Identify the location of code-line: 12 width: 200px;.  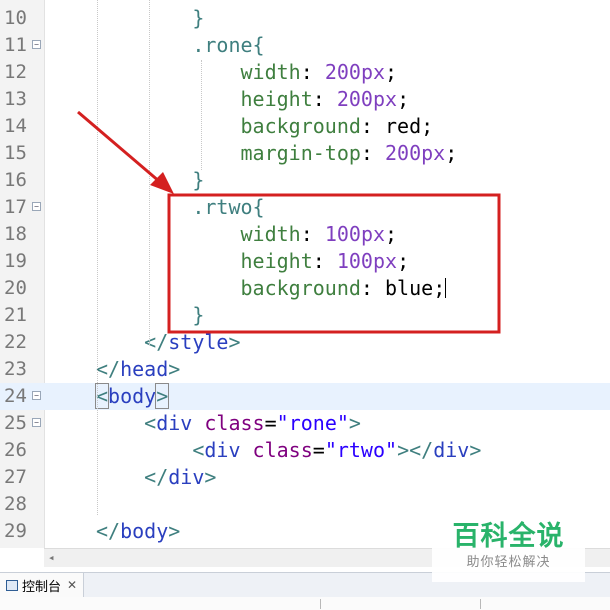
(305, 72).